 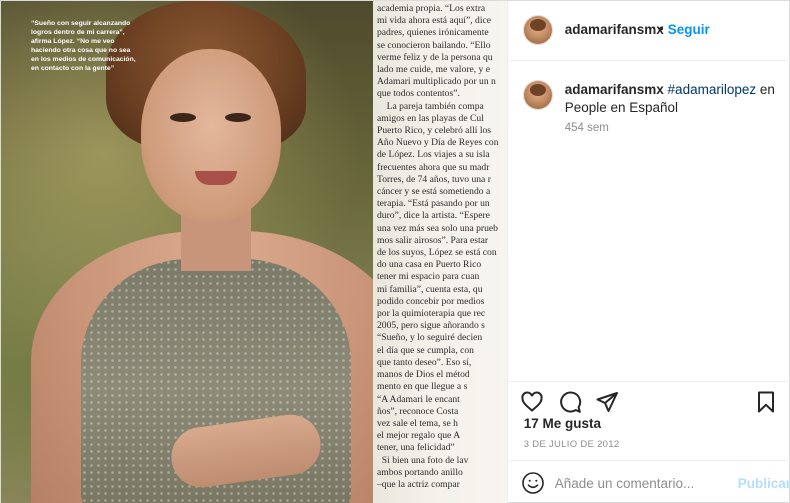 I want to click on add-comment-section: Publicar, so click(x=648, y=481).